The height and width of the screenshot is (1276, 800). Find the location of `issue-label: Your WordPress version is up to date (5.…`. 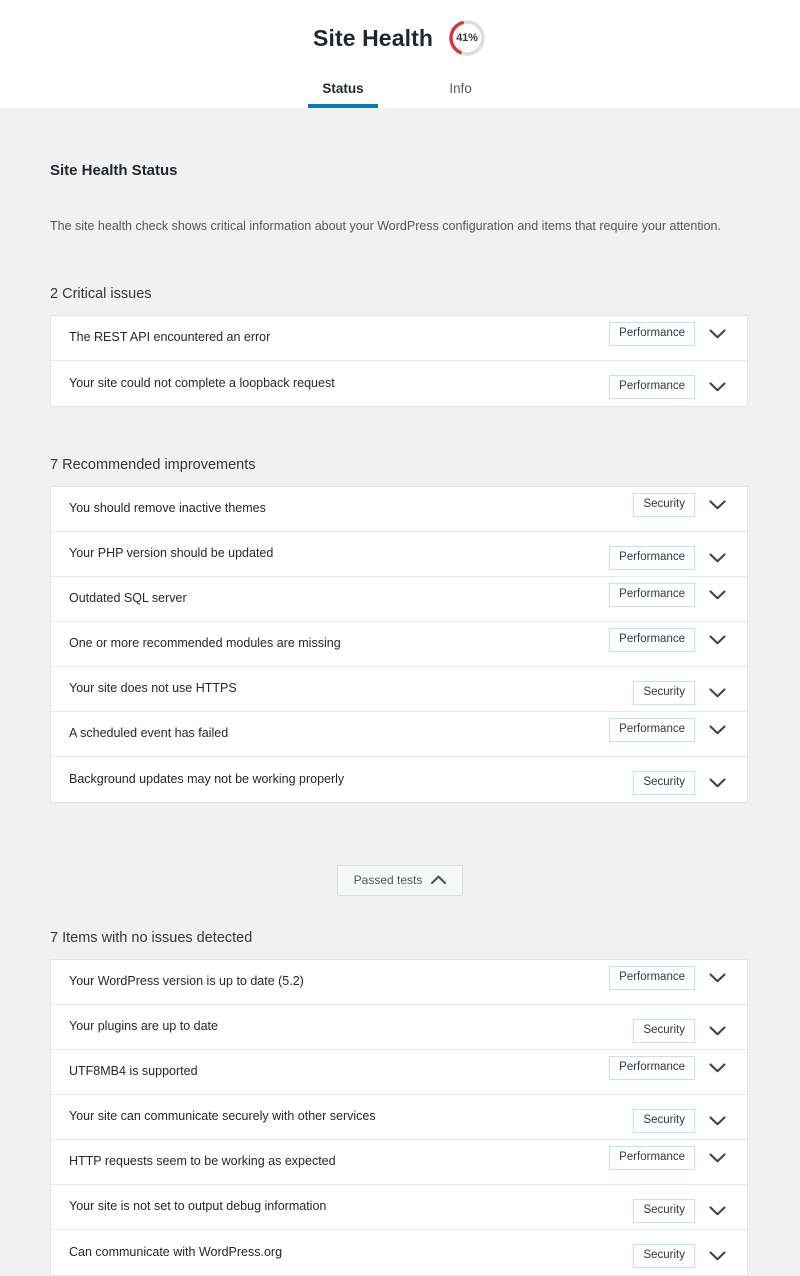

issue-label: Your WordPress version is up to date (5.… is located at coordinates (186, 981).